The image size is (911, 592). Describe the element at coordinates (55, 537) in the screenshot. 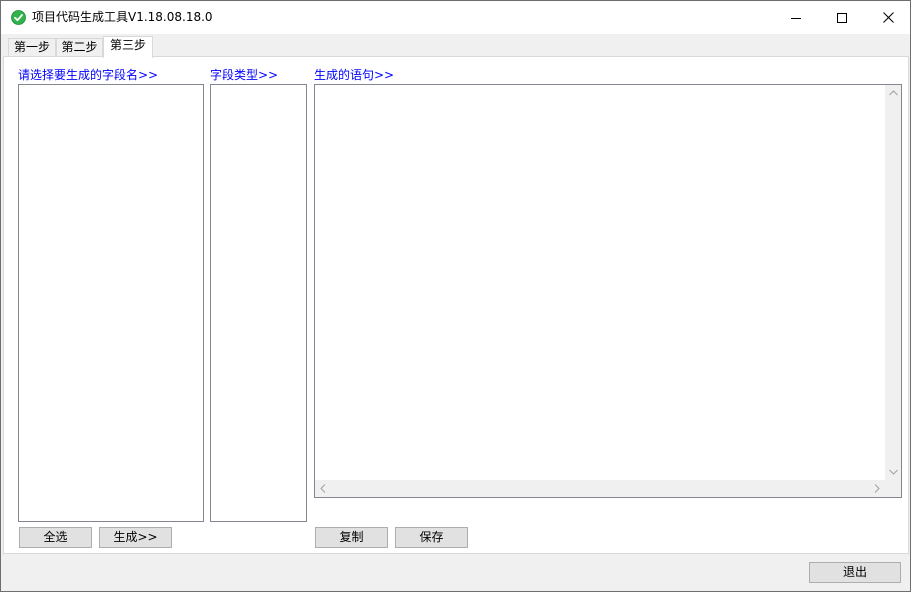

I see `select-all-button: 全选` at that location.